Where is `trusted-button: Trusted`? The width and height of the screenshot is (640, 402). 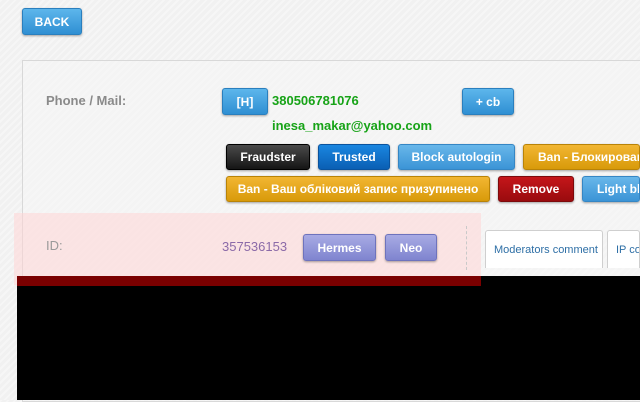 trusted-button: Trusted is located at coordinates (354, 157).